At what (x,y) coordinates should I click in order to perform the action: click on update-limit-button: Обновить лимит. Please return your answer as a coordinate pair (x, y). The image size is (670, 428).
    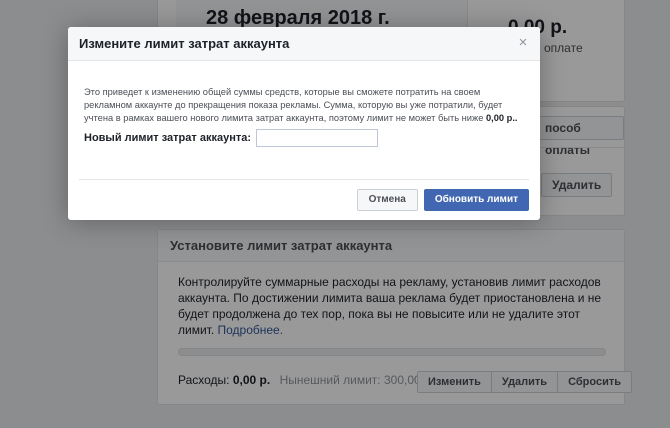
    Looking at the image, I should click on (476, 200).